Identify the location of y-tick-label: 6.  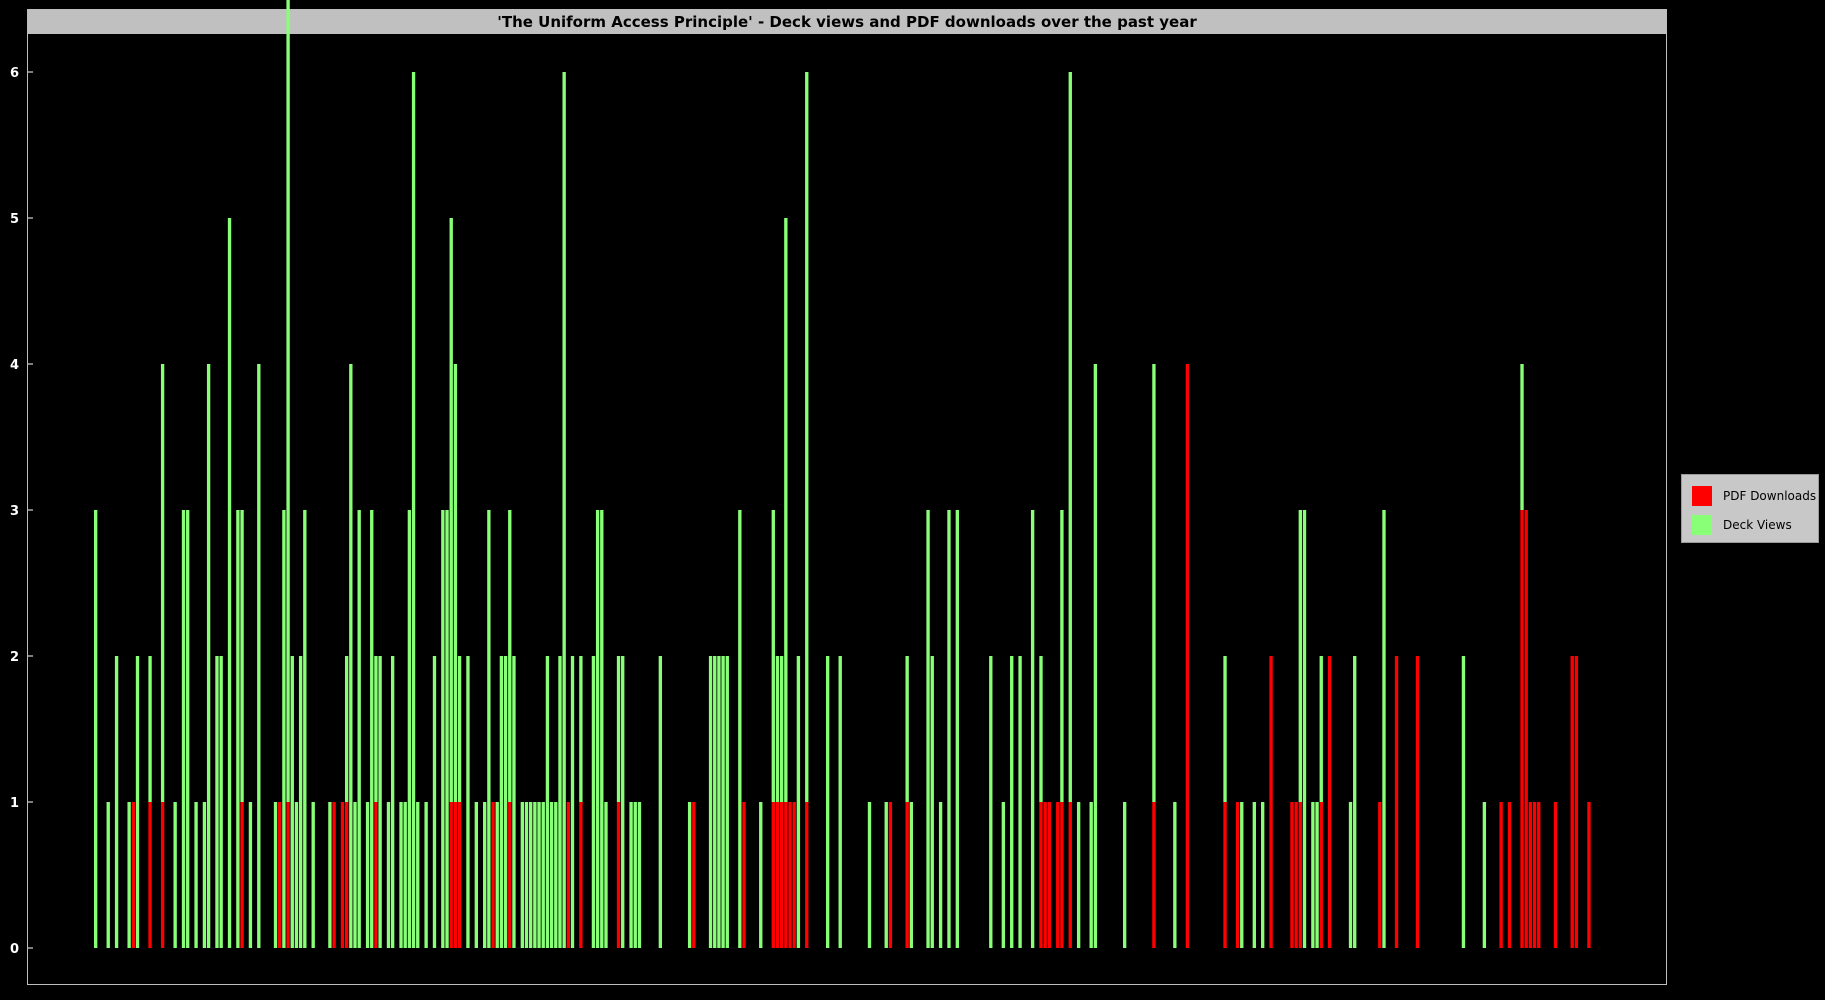
(14, 73).